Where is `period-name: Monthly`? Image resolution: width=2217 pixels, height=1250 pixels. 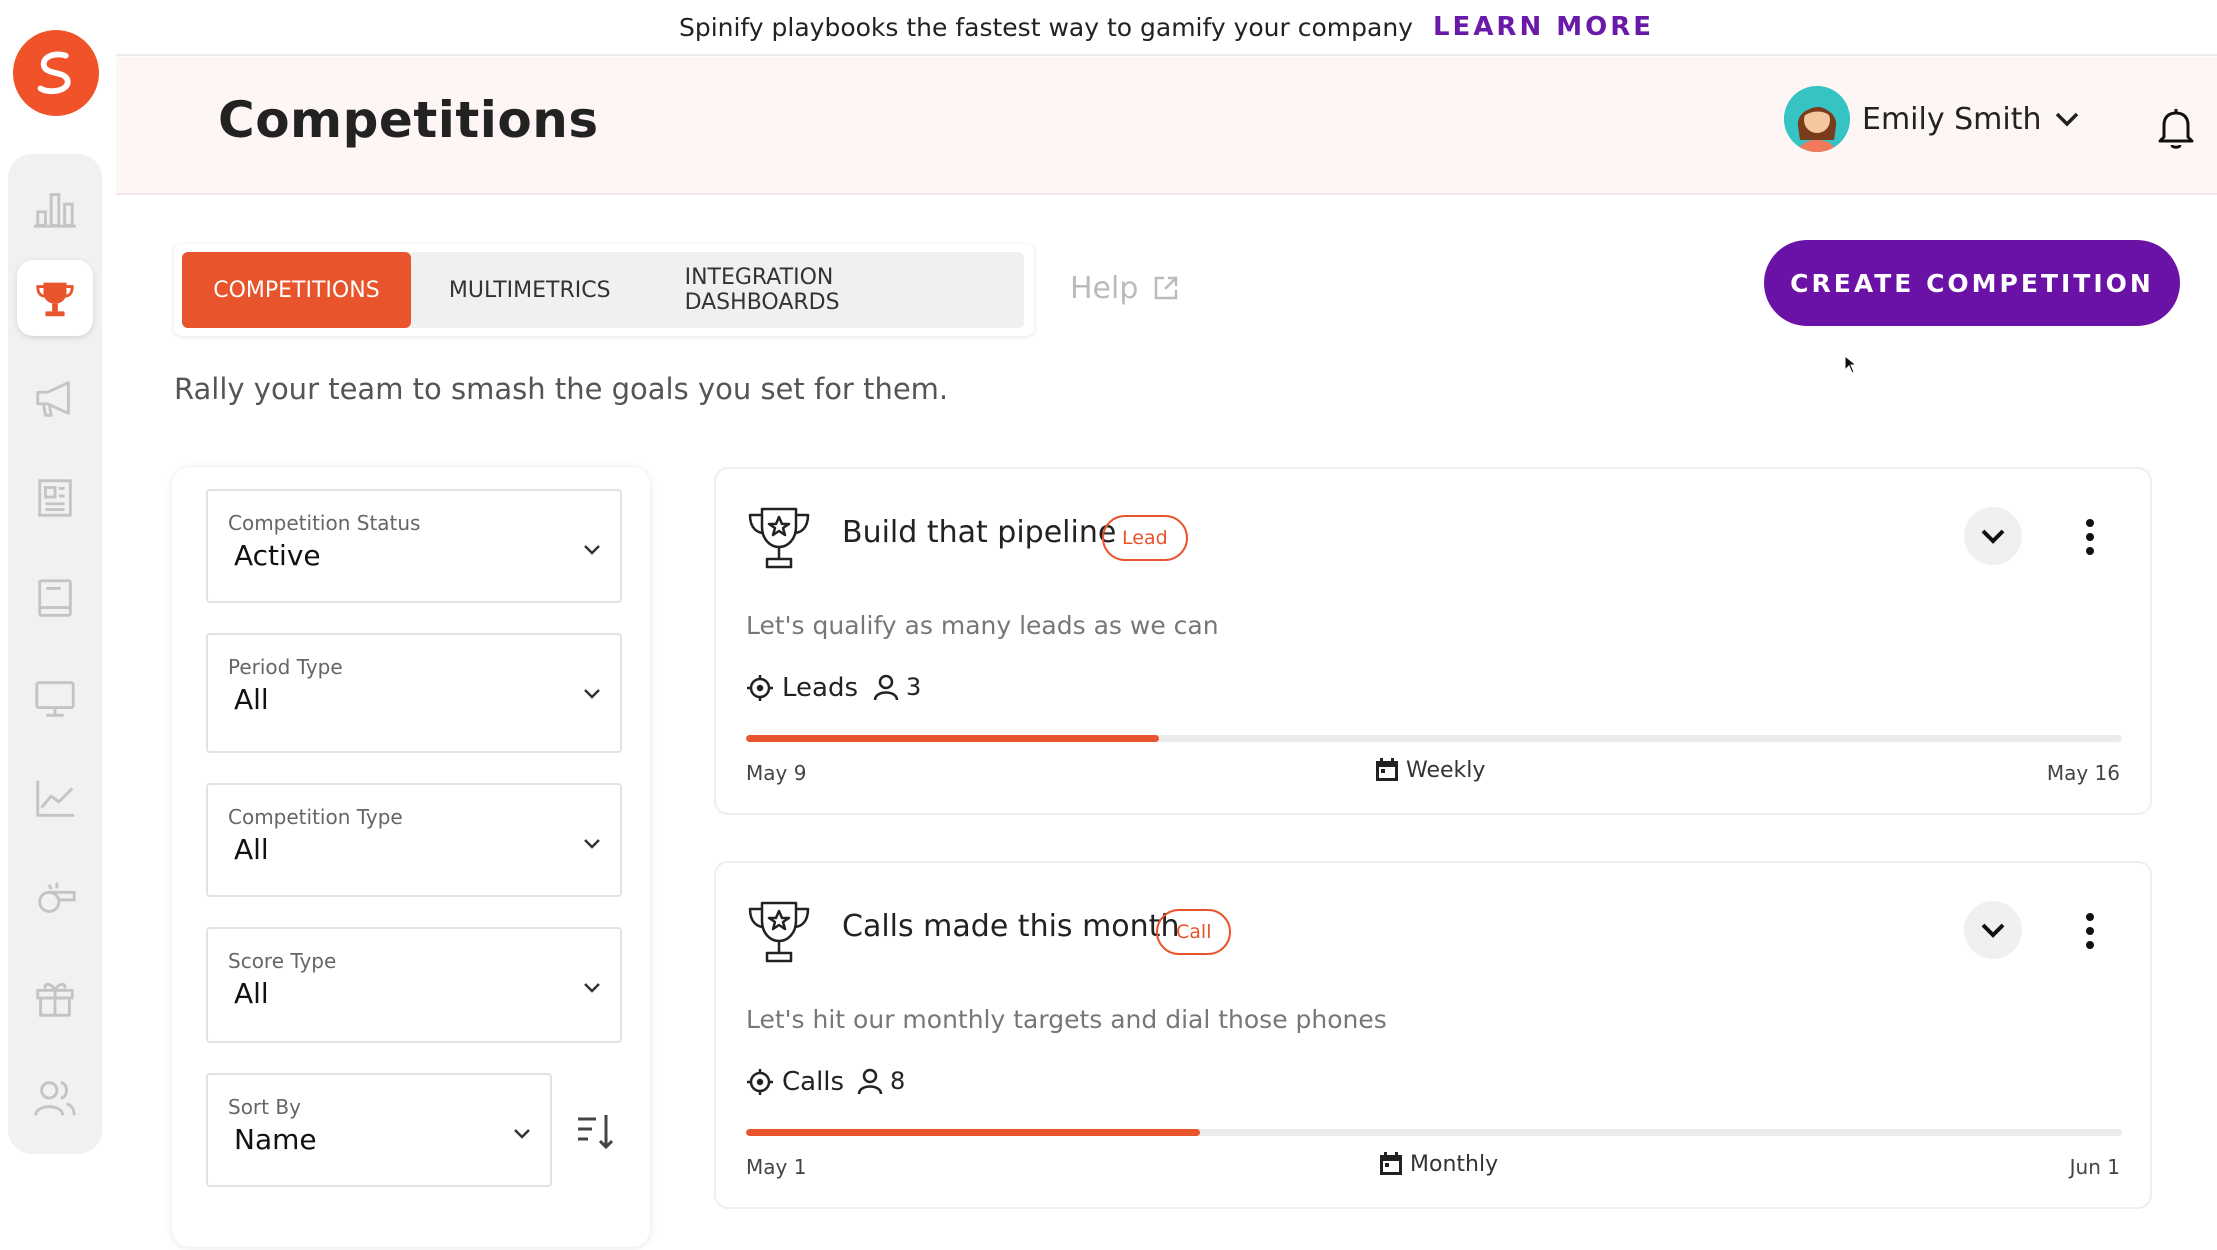
period-name: Monthly is located at coordinates (1454, 1164).